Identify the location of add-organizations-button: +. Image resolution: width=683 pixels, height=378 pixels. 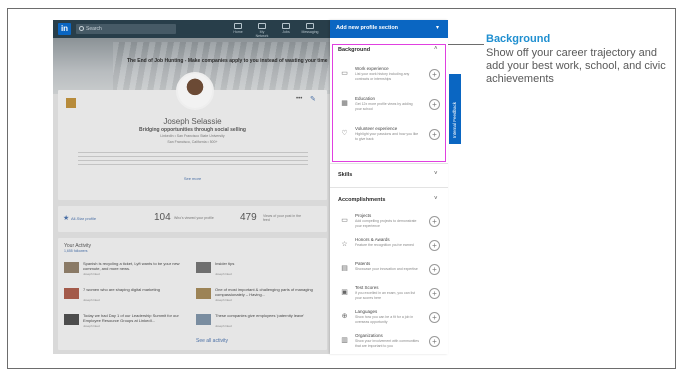
(434, 341).